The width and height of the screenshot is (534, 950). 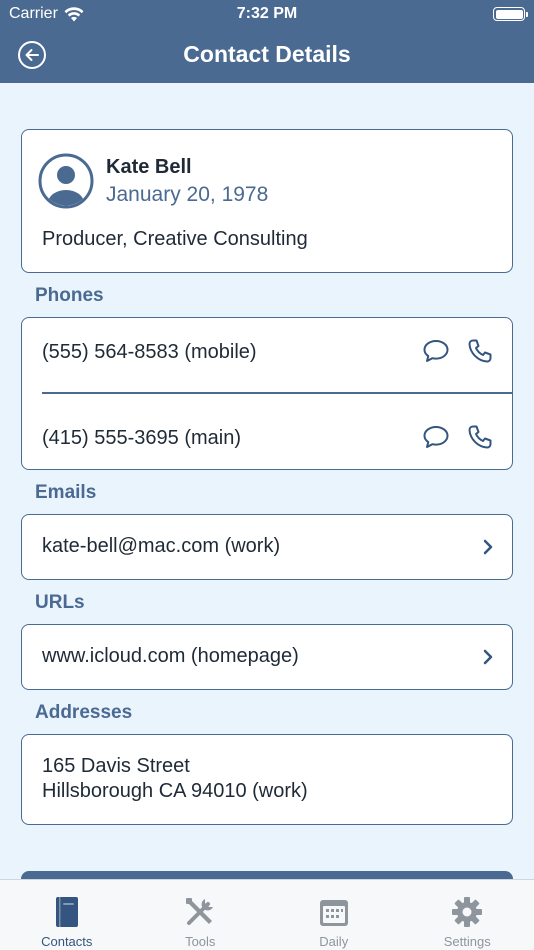 What do you see at coordinates (116, 766) in the screenshot?
I see `address-line-1: 165 Davis Street` at bounding box center [116, 766].